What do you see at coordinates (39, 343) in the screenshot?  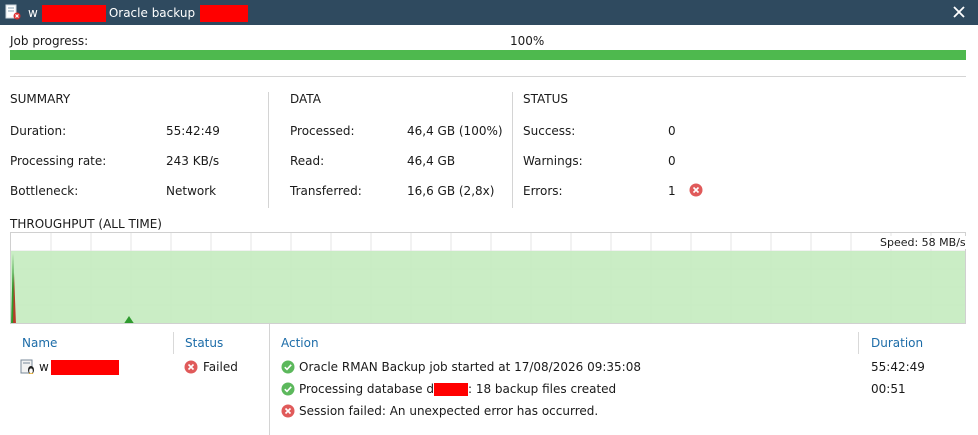 I see `column-header-name: Name` at bounding box center [39, 343].